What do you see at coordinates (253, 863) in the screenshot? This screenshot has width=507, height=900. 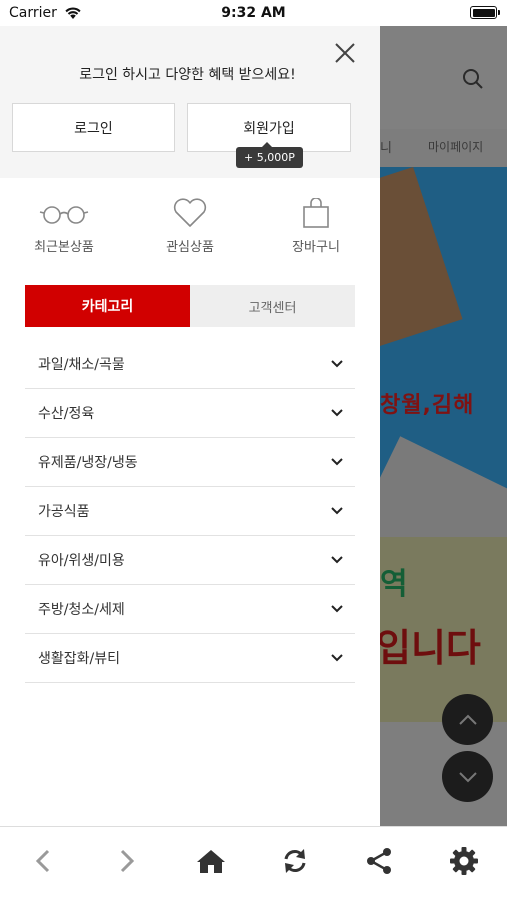 I see `bottom-toolbar` at bounding box center [253, 863].